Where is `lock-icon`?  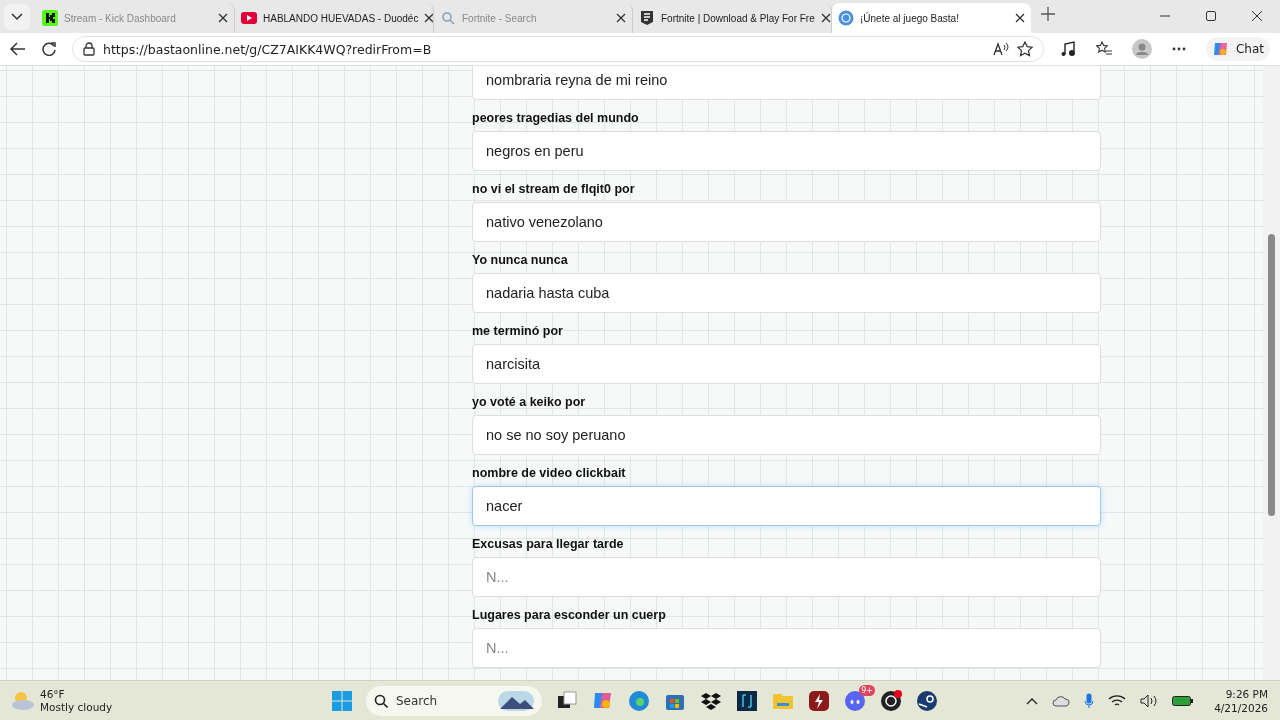 lock-icon is located at coordinates (89, 49).